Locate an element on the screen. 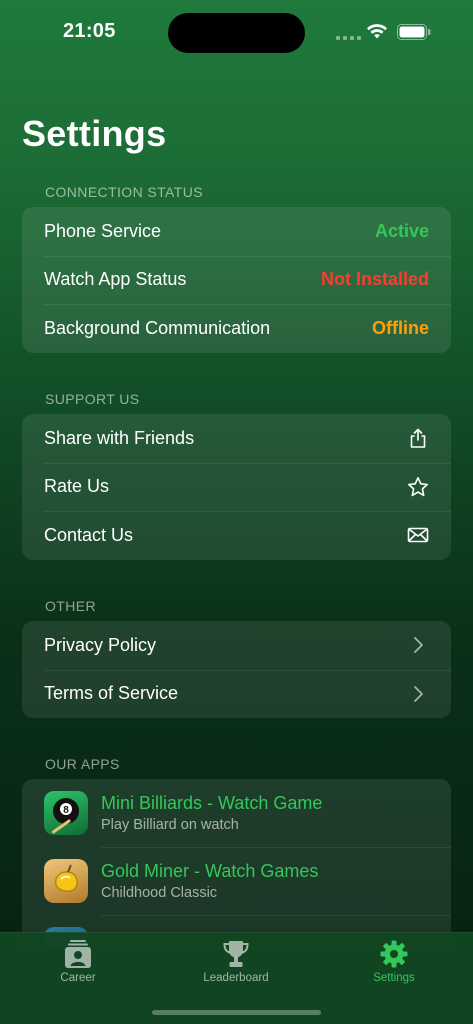  connection-row-watch-app: Watch App Status Not Installed is located at coordinates (236, 280).